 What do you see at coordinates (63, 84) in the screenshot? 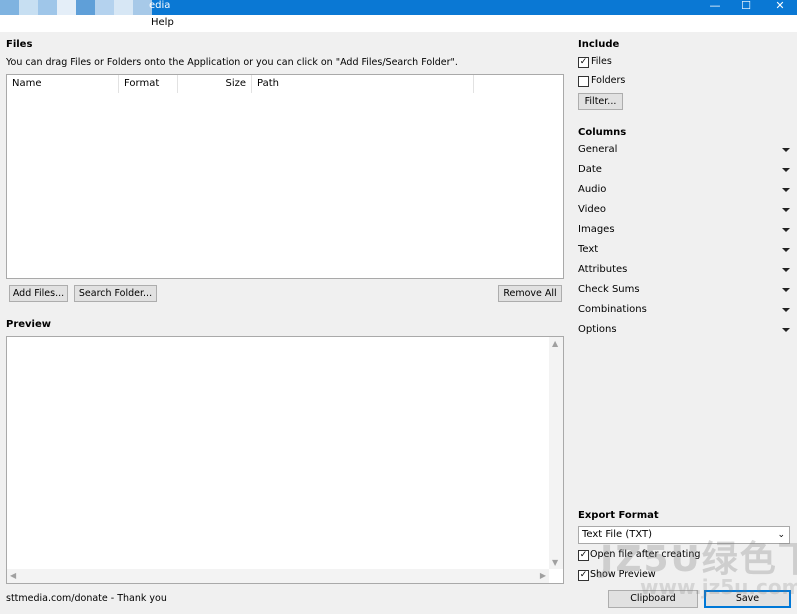
I see `column-header-name: Name` at bounding box center [63, 84].